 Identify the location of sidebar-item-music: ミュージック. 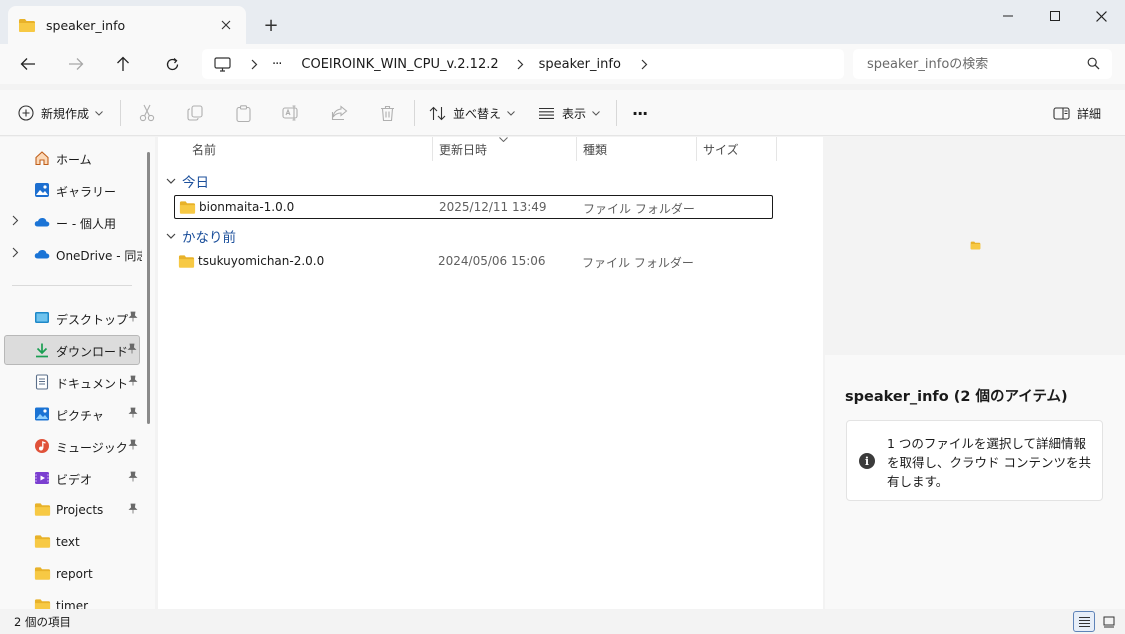
(72, 446).